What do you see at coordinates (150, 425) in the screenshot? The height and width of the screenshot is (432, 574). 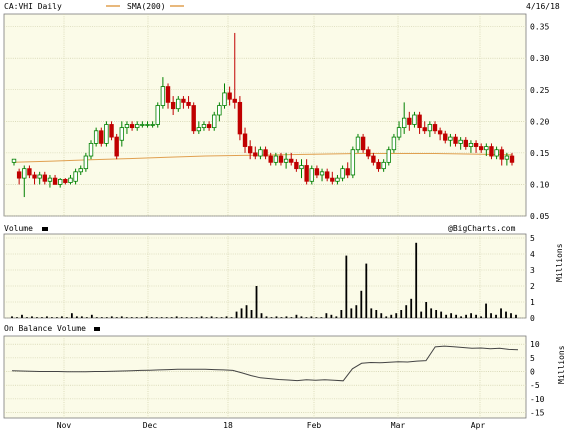 I see `x-tick-label: Dec` at bounding box center [150, 425].